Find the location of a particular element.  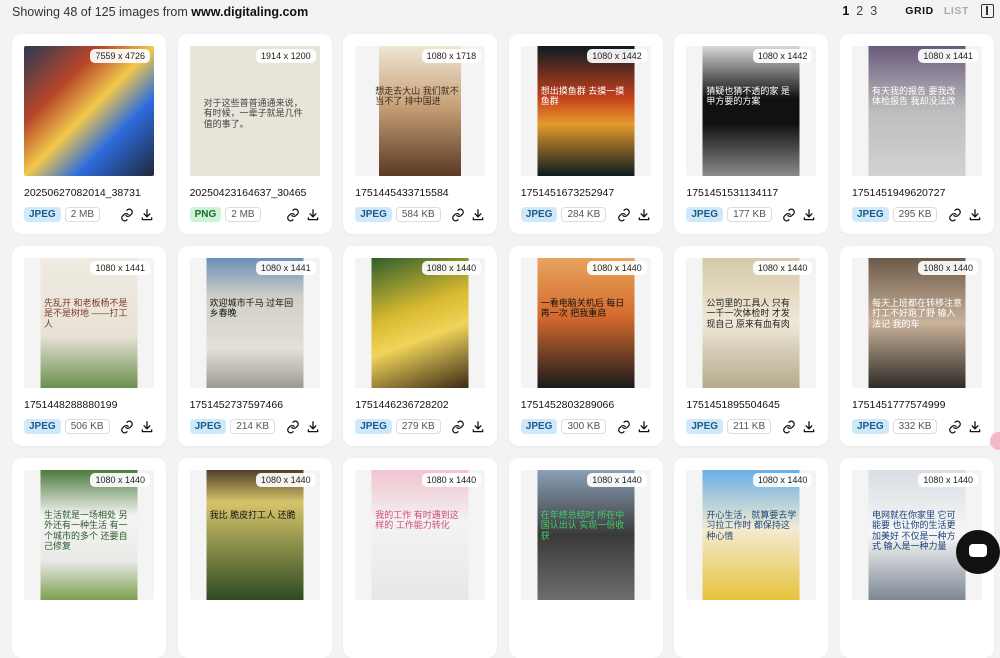

source-domain: www.digitaling.com is located at coordinates (249, 12).